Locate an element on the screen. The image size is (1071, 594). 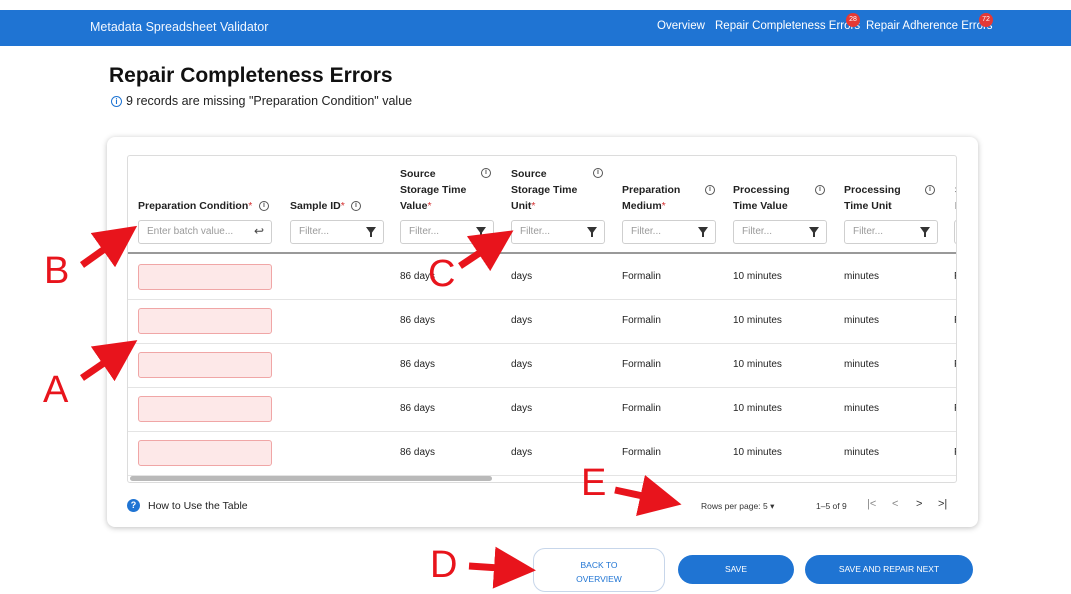
annotation-label-b: B is located at coordinates (57, 271).